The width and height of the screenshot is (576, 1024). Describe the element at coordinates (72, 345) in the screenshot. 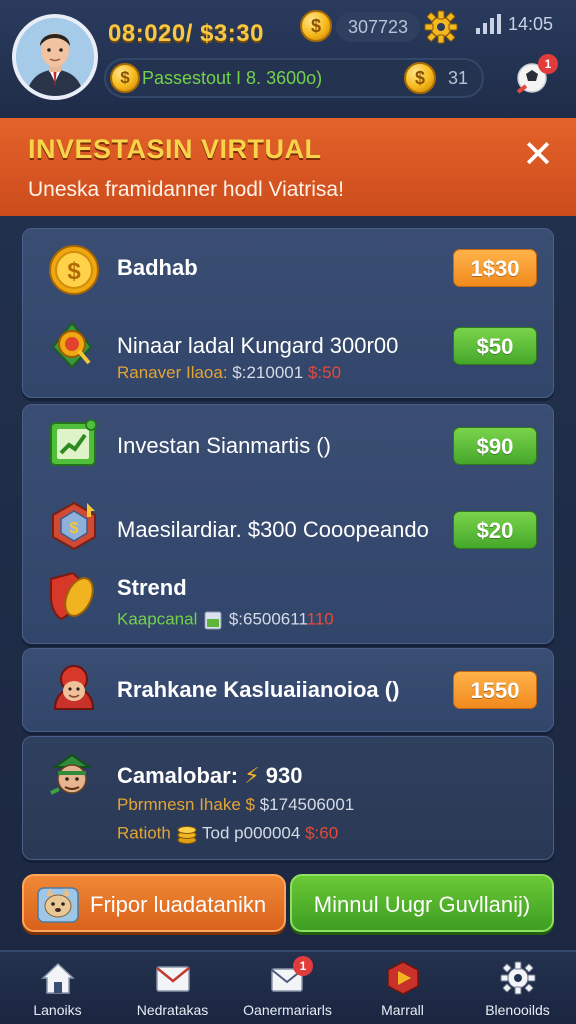

I see `target-shield-icon` at that location.